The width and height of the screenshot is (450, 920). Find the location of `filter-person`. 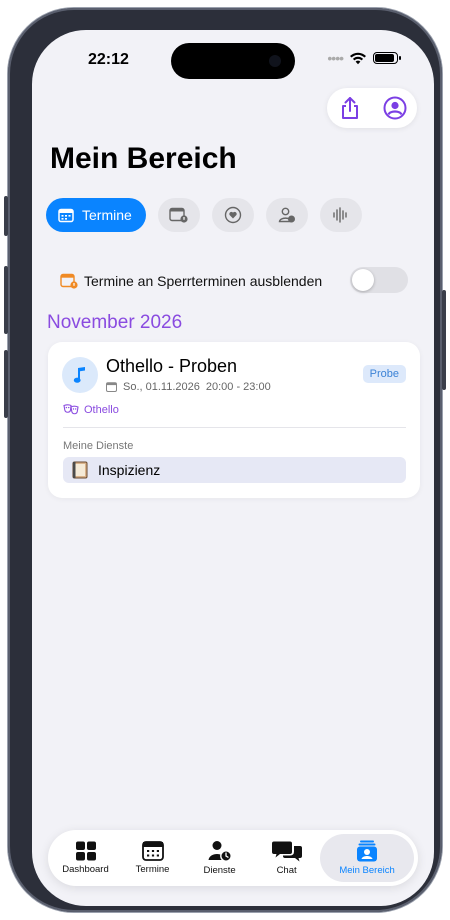

filter-person is located at coordinates (286, 215).